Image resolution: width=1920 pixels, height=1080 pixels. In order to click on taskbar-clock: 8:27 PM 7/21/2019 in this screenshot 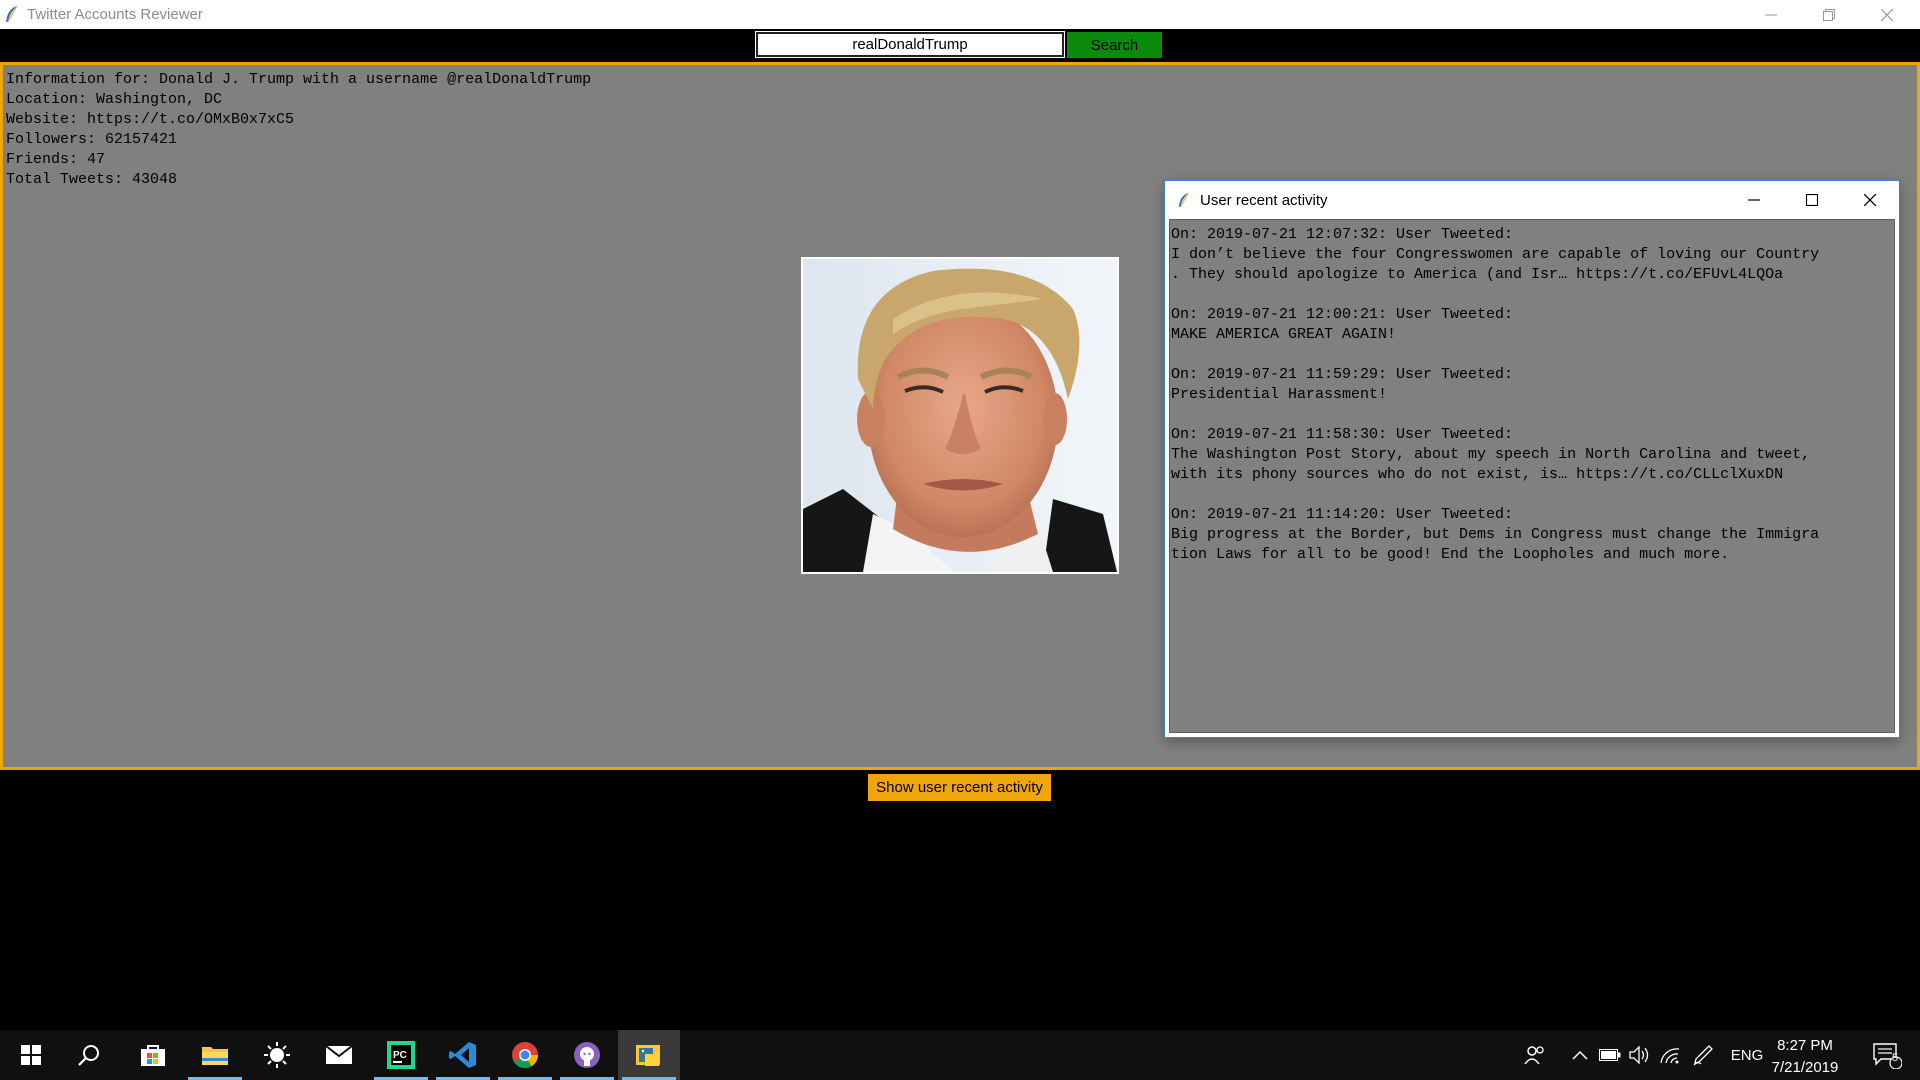, I will do `click(1805, 1057)`.